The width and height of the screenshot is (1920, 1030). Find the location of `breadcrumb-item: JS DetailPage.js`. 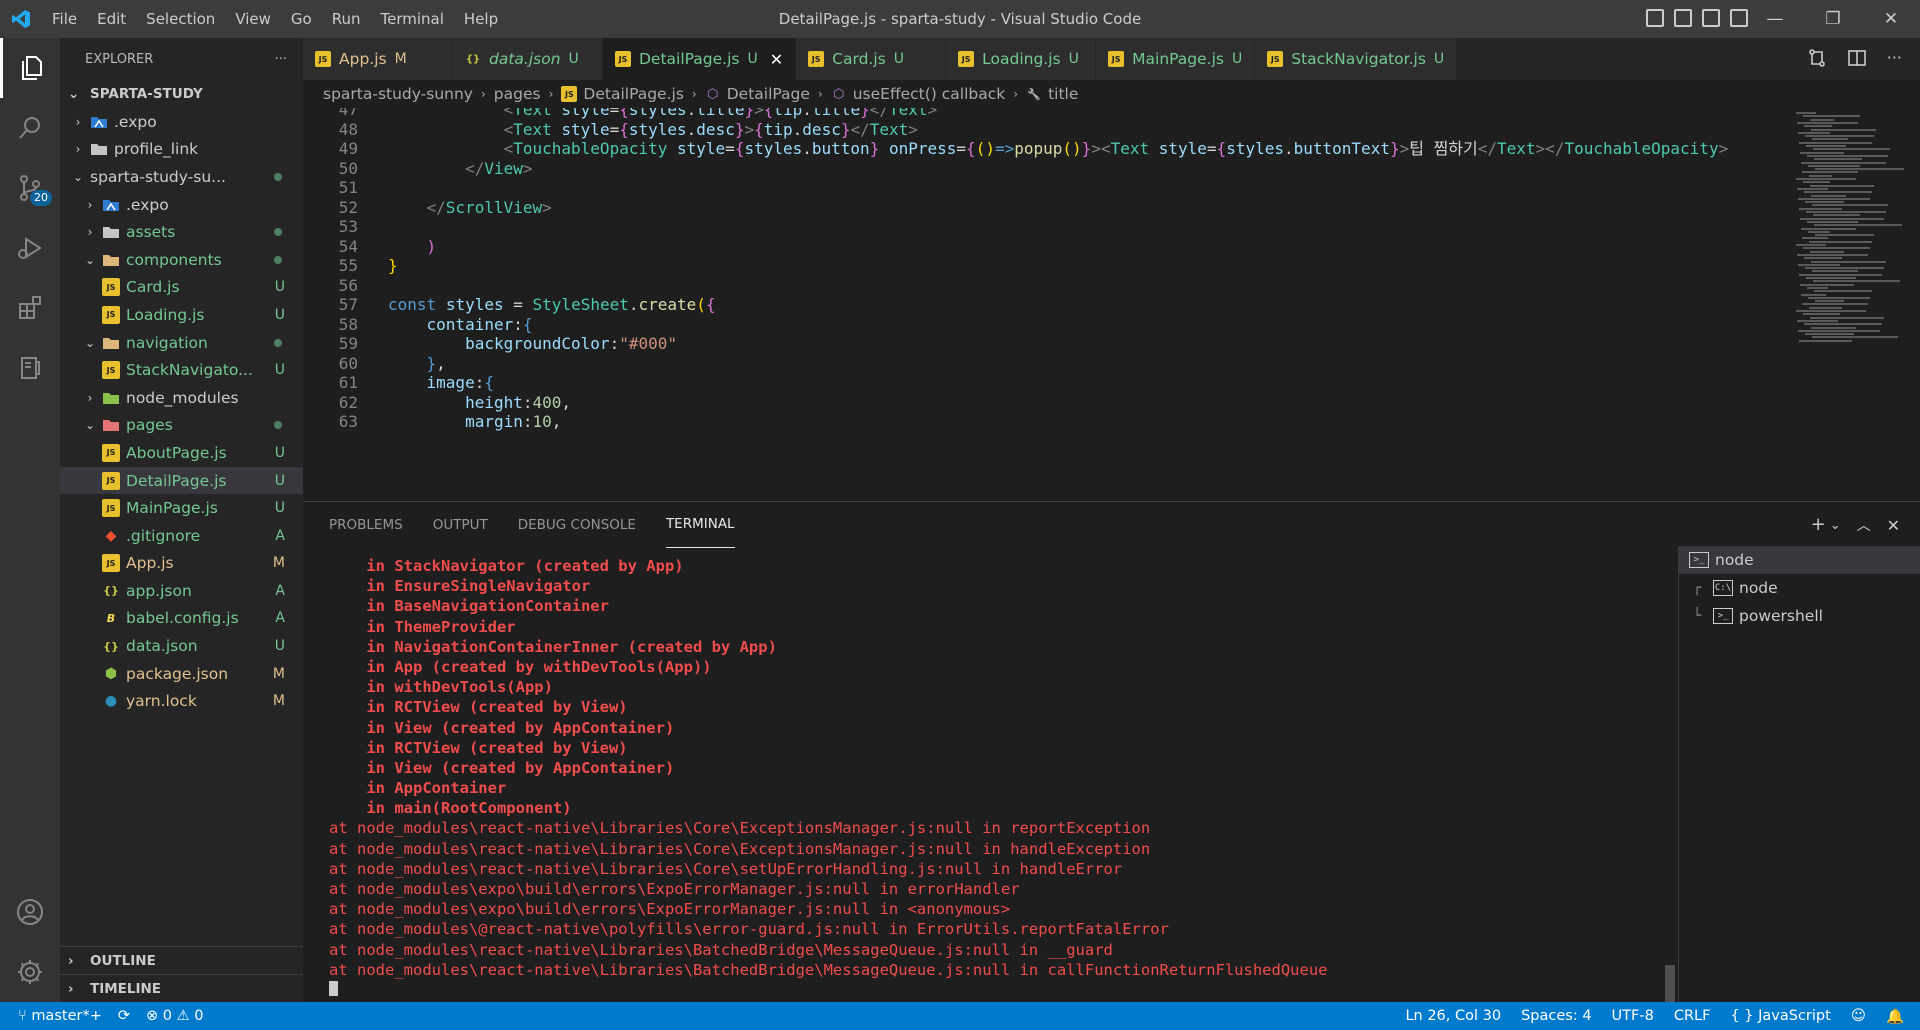

breadcrumb-item: JS DetailPage.js is located at coordinates (622, 94).